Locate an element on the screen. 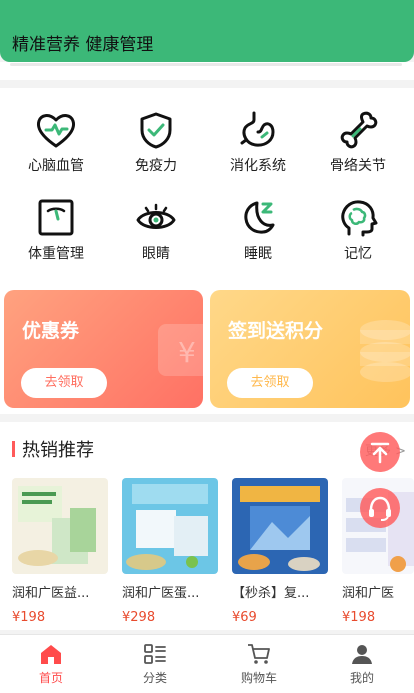  product-card: 润和广医益... ¥198 is located at coordinates (61, 551).